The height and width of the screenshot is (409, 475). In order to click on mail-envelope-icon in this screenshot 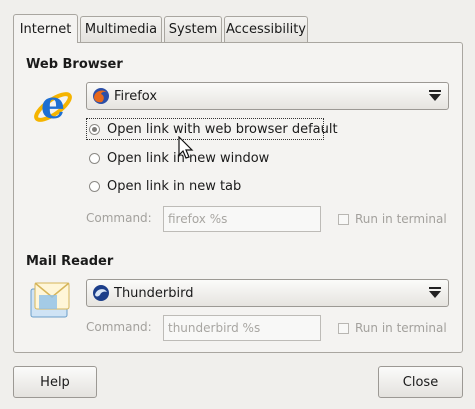, I will do `click(51, 300)`.